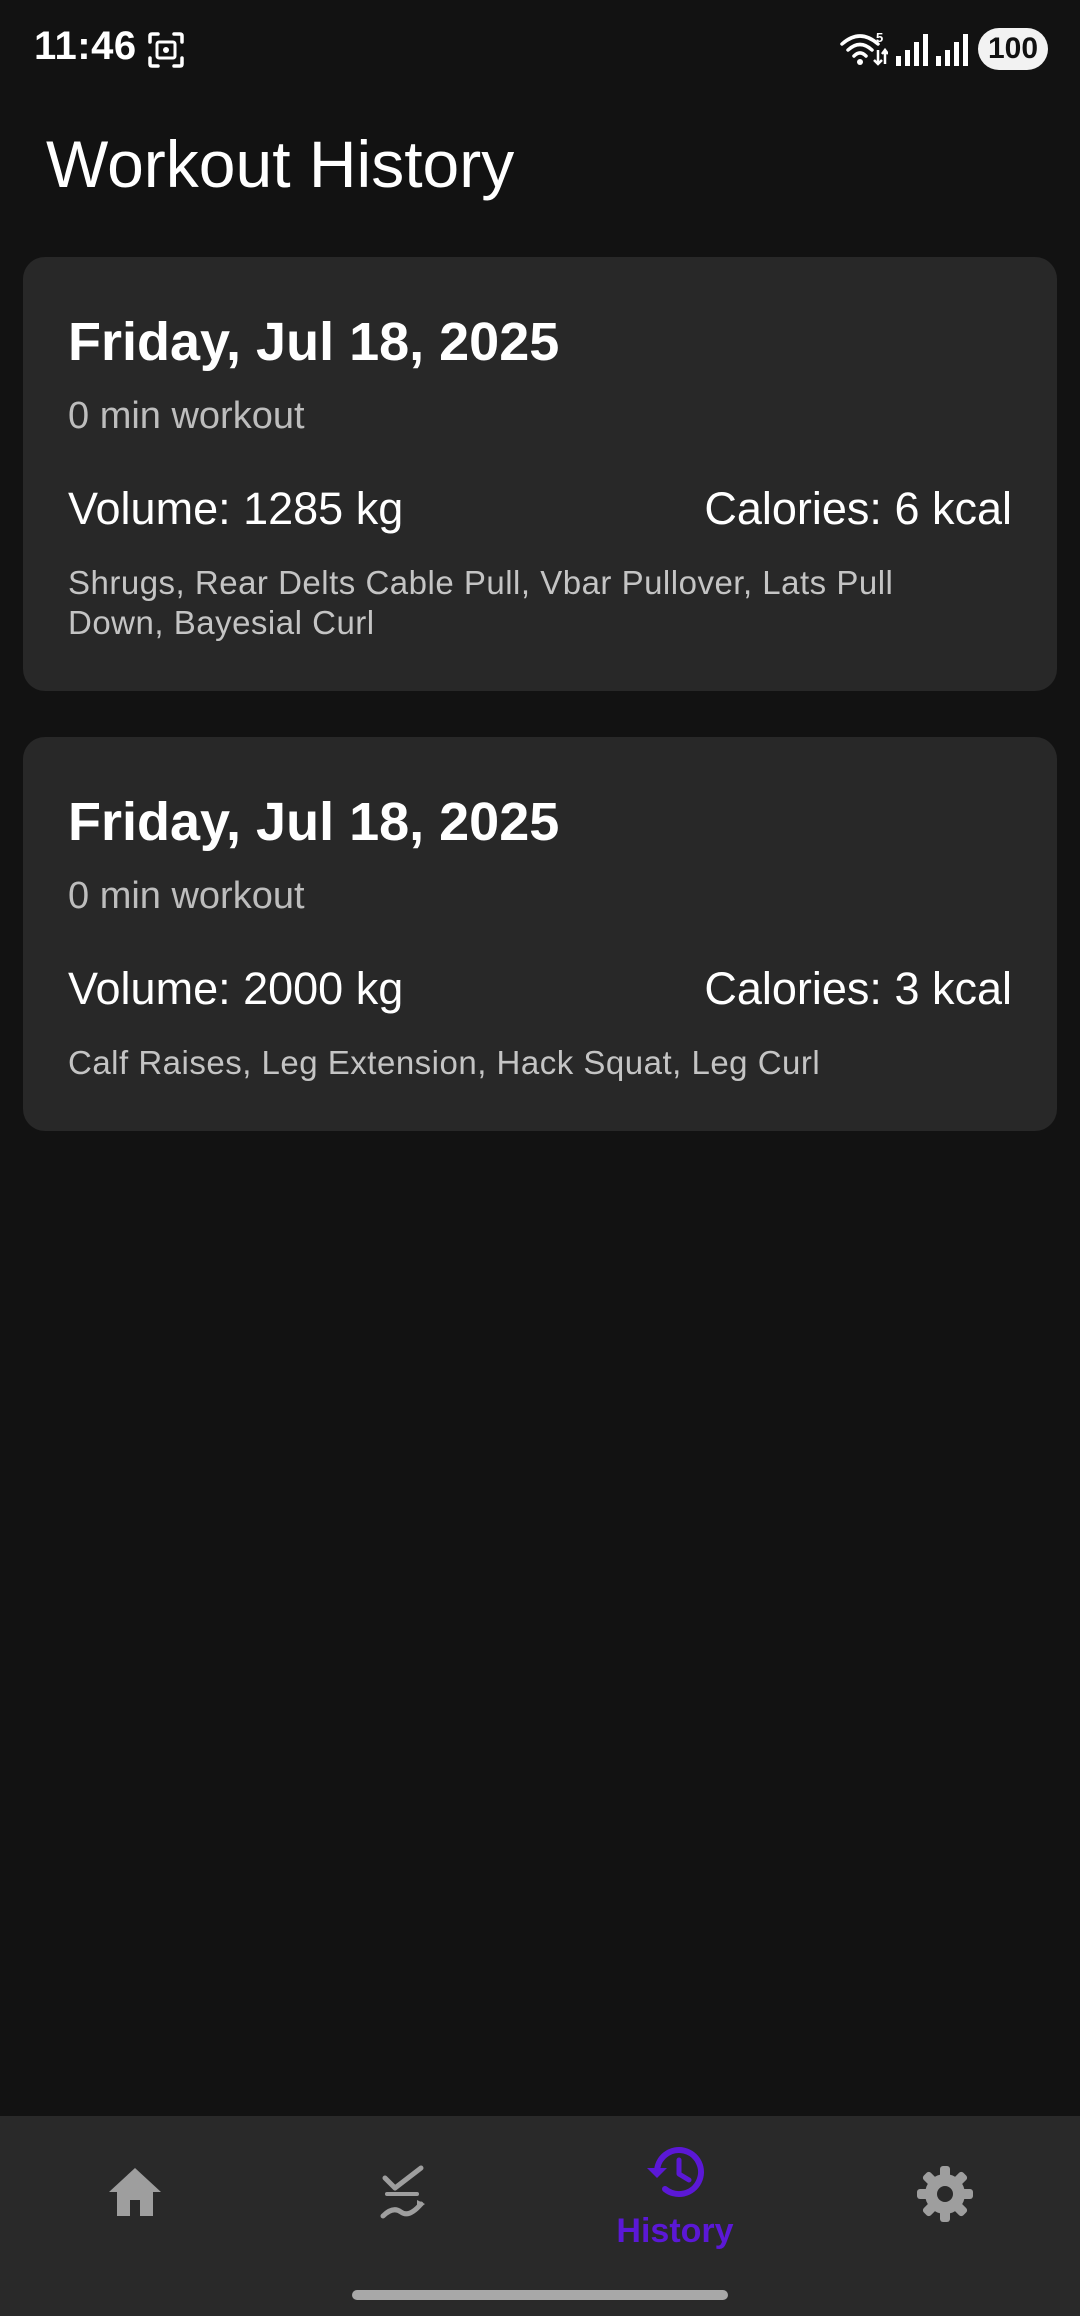 The width and height of the screenshot is (1080, 2316). I want to click on nav-item-settings, so click(945, 2216).